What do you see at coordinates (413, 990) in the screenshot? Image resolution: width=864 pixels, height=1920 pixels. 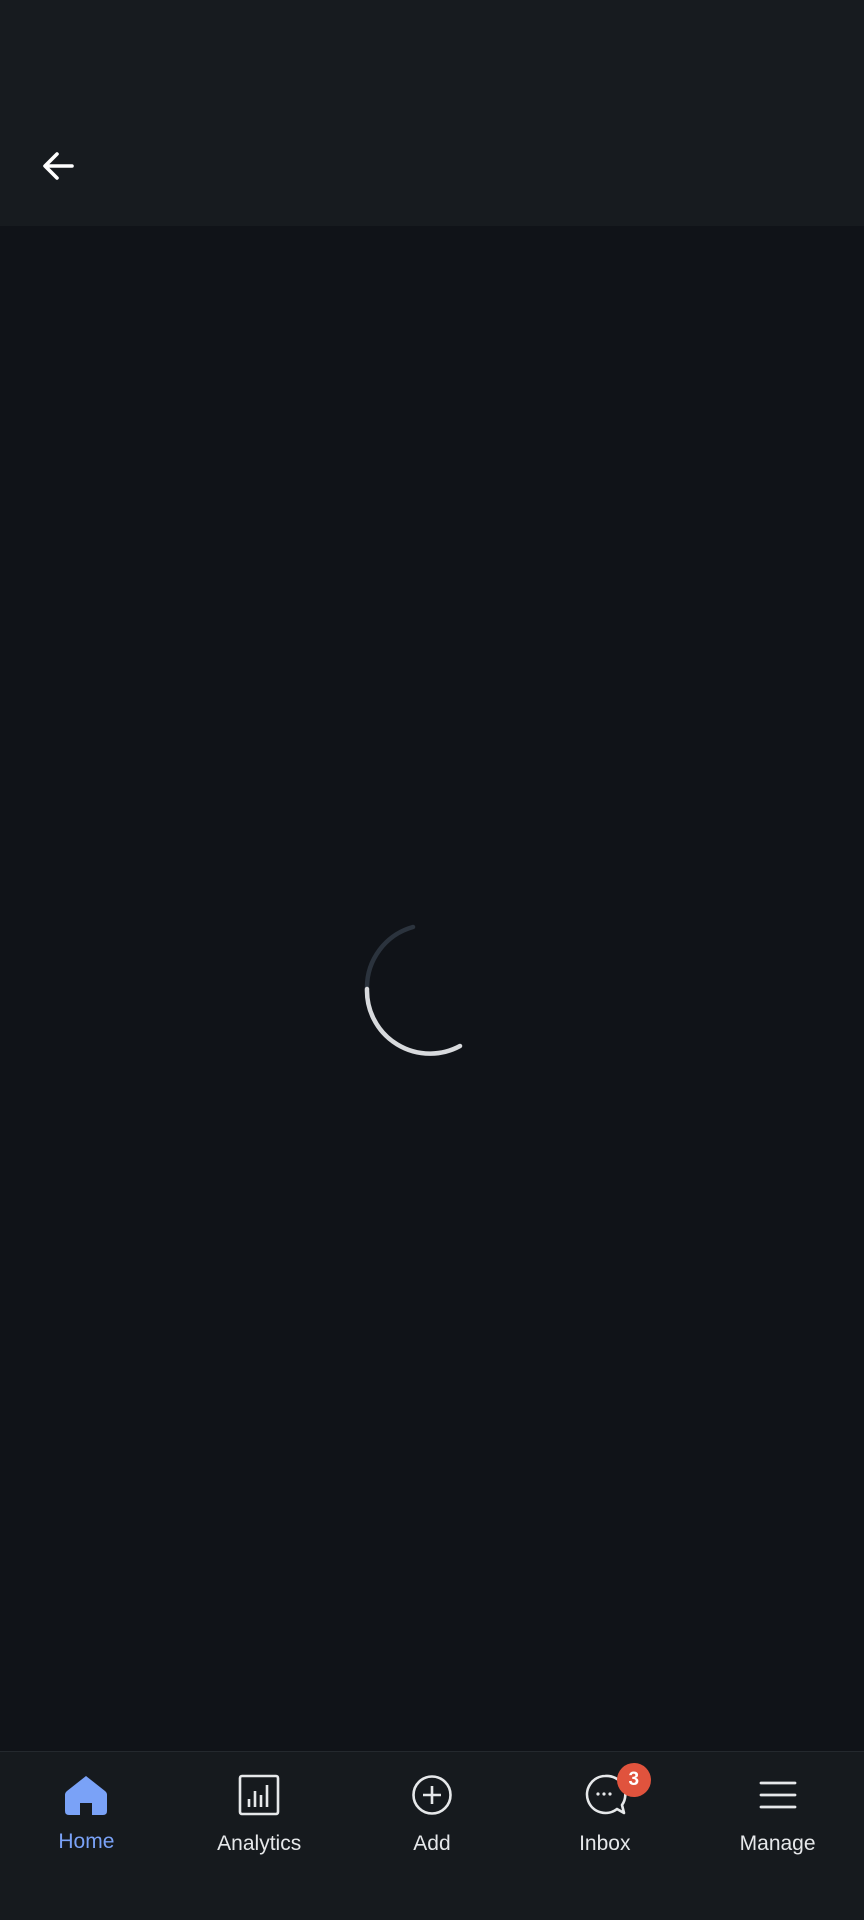 I see `loading-spinner` at bounding box center [413, 990].